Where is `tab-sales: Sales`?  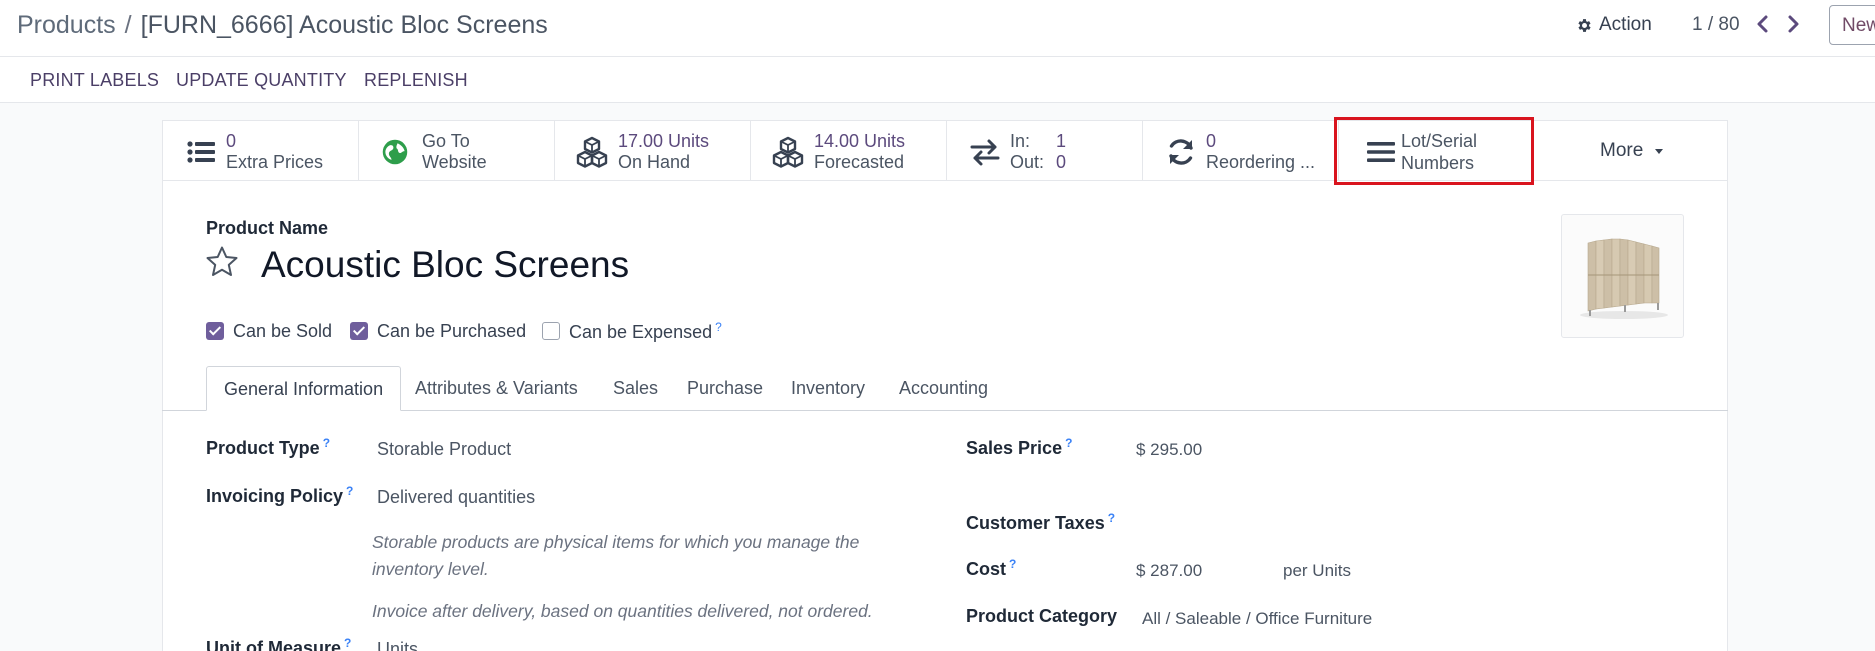 tab-sales: Sales is located at coordinates (635, 388).